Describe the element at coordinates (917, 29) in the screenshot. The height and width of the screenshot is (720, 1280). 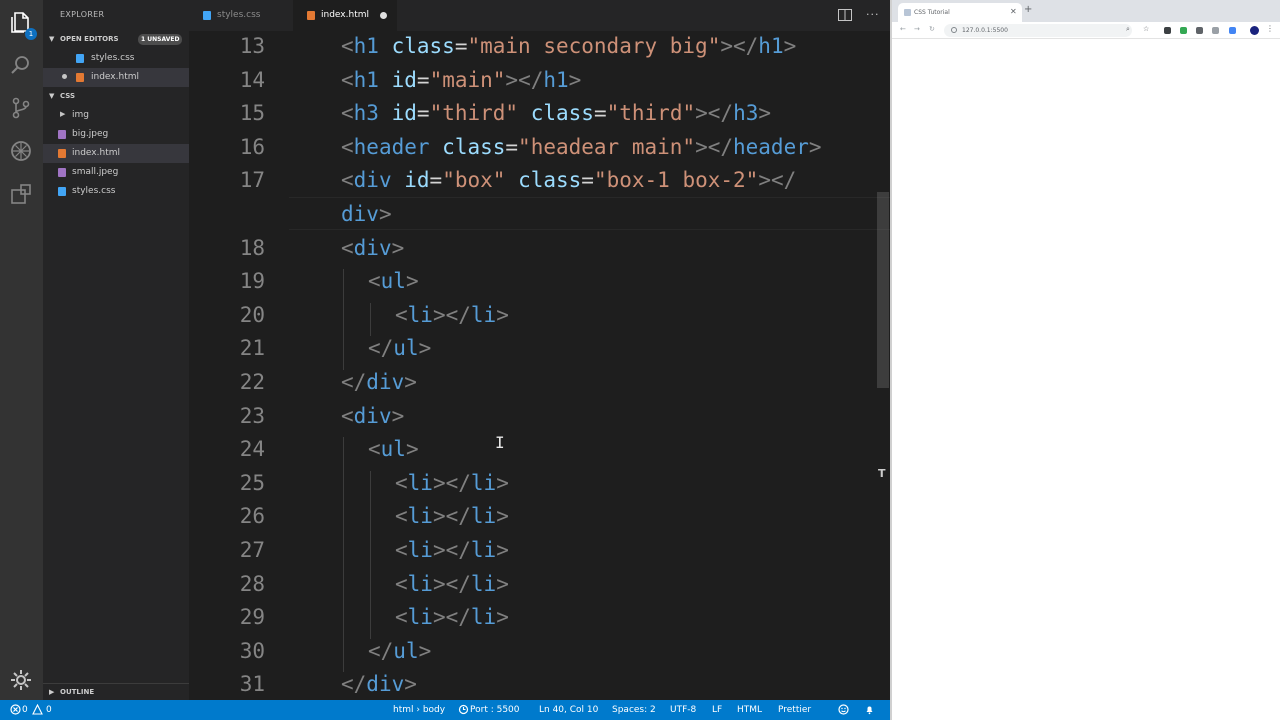
I see `forward-icon: →` at that location.